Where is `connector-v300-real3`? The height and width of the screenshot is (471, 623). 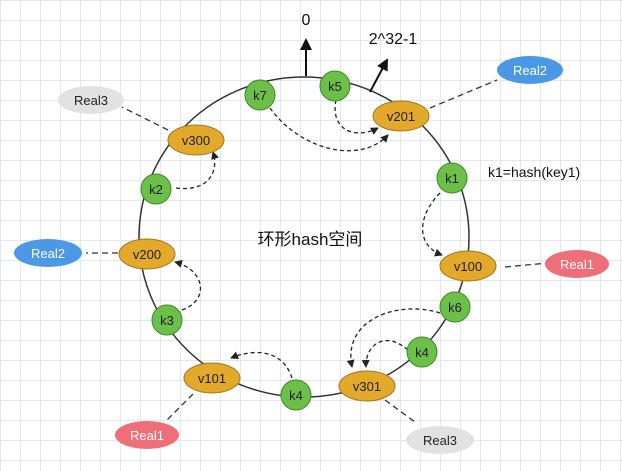
connector-v300-real3 is located at coordinates (145, 118).